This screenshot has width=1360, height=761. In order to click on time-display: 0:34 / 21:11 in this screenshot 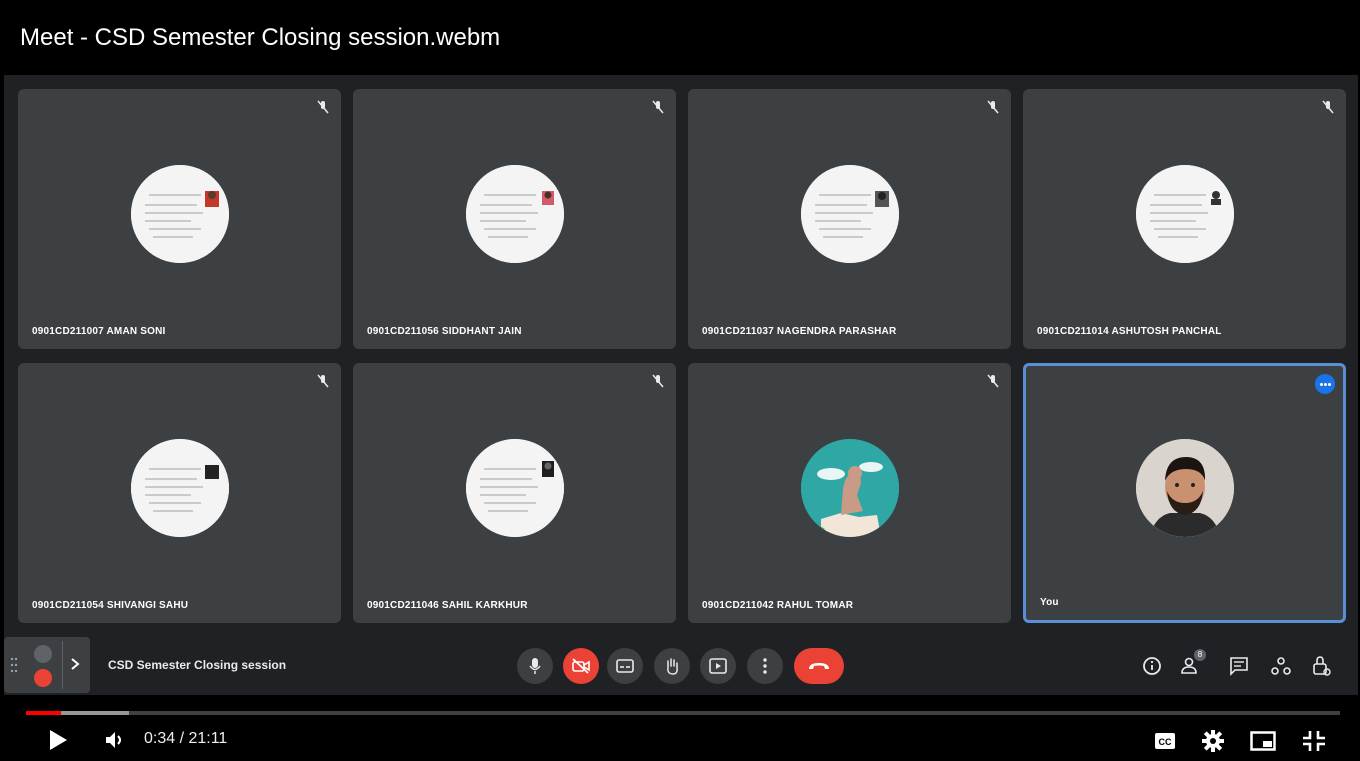, I will do `click(186, 738)`.